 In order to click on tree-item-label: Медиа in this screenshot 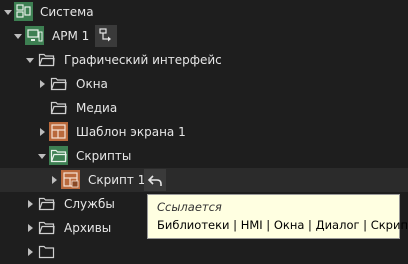, I will do `click(97, 108)`.